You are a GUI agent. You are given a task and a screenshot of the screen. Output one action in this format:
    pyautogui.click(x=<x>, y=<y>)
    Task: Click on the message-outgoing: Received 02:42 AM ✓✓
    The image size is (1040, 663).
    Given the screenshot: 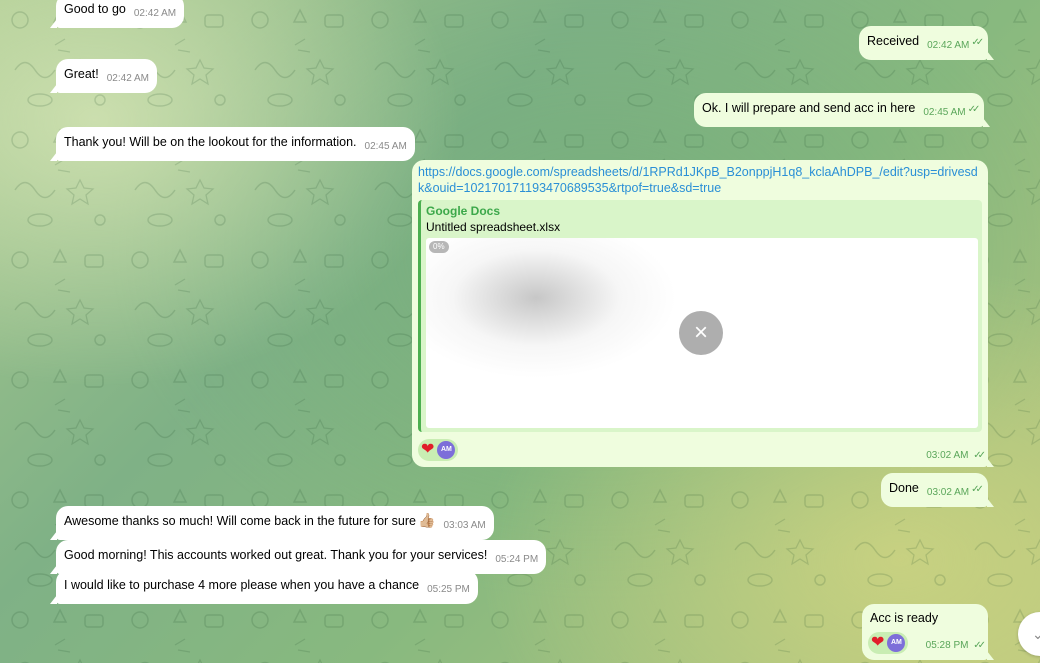 What is the action you would take?
    pyautogui.click(x=927, y=43)
    